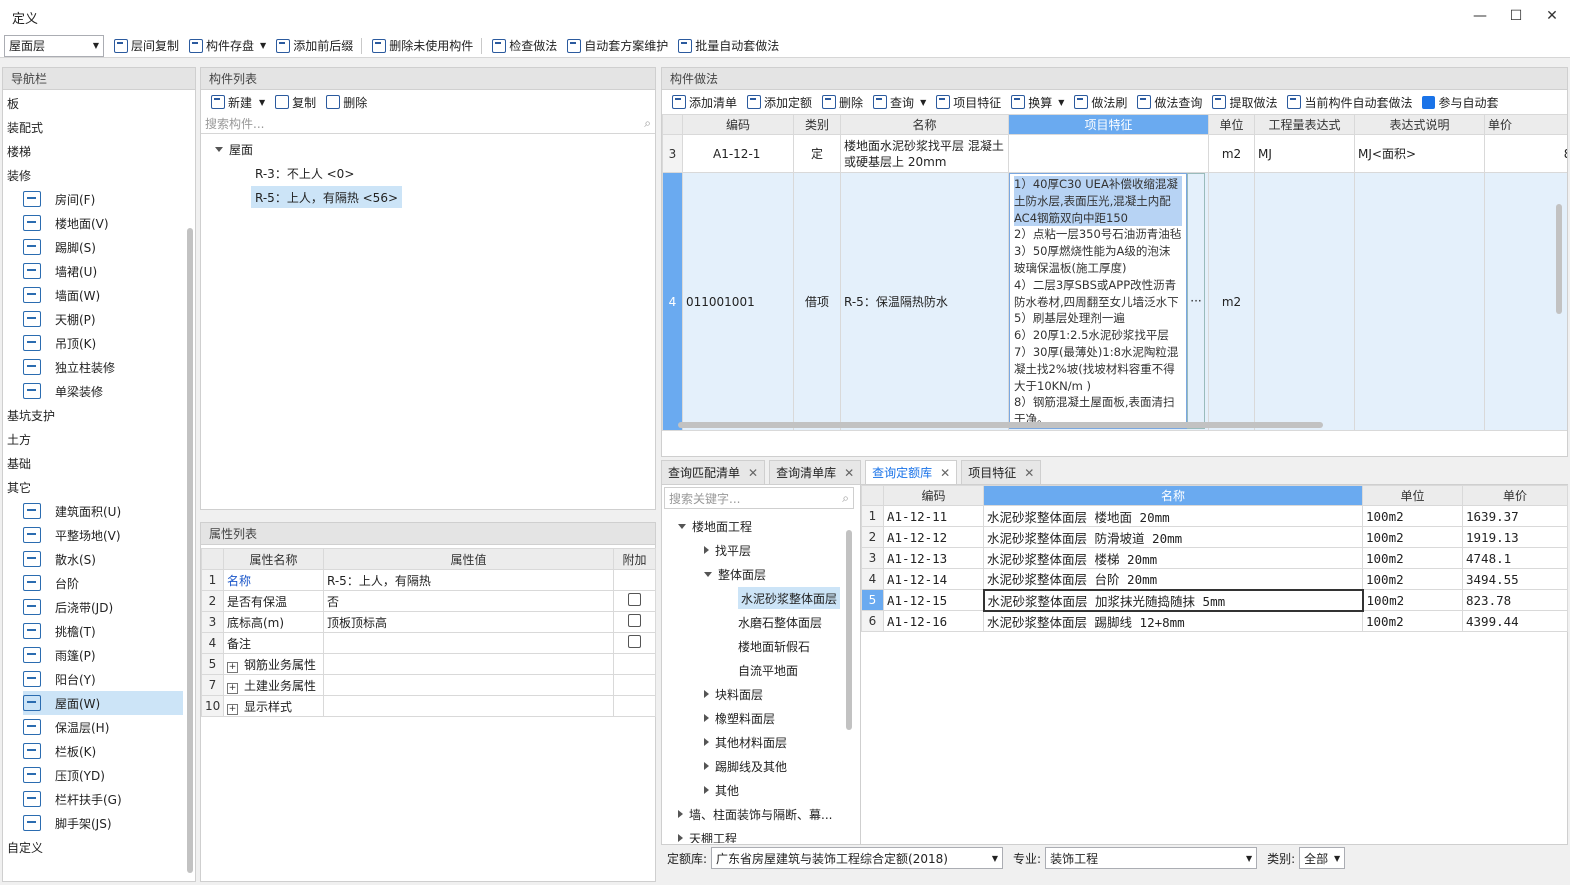  Describe the element at coordinates (54, 45) in the screenshot. I see `floor-select: 屋面层 ▼` at that location.